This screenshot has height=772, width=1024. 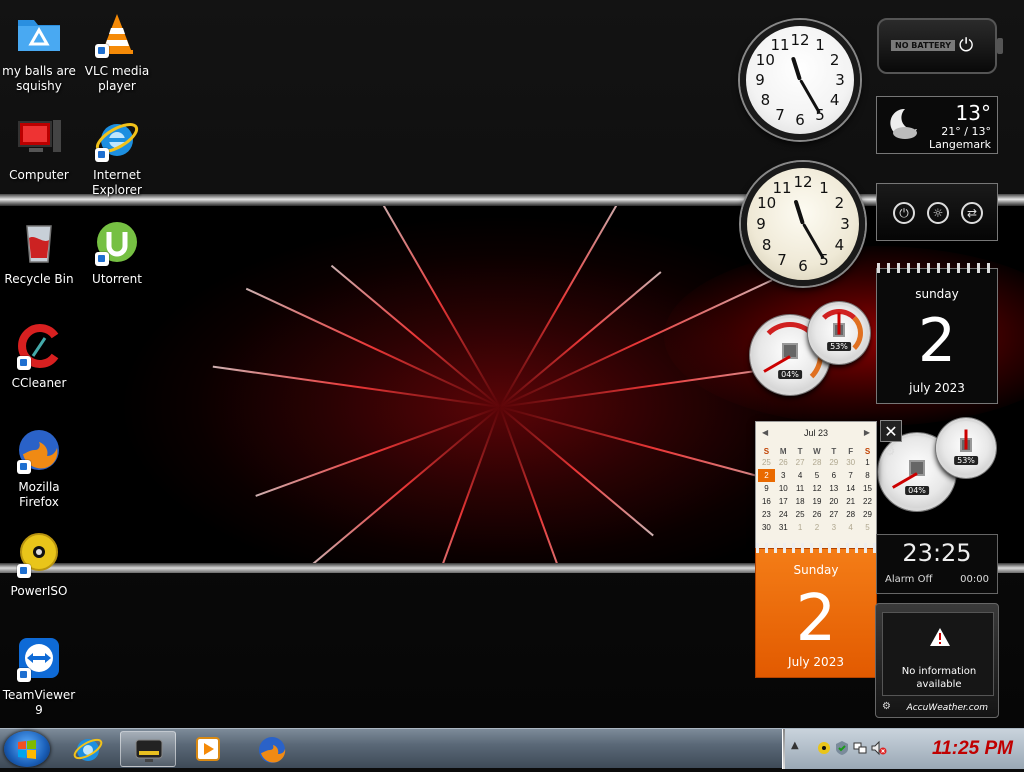 I want to click on cpu-meter-gadget-2: 04% 53% ✕ ⚙, so click(x=938, y=465).